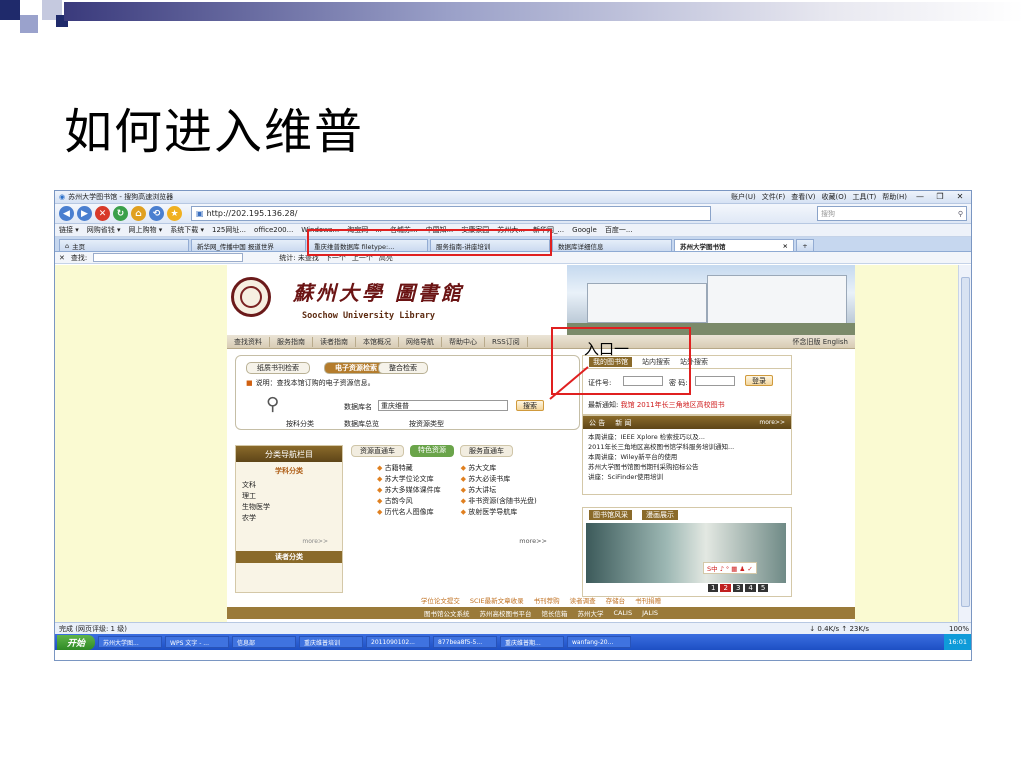 This screenshot has height=768, width=1024. Describe the element at coordinates (104, 230) in the screenshot. I see `fav-item: 网购省钱 ▾` at that location.